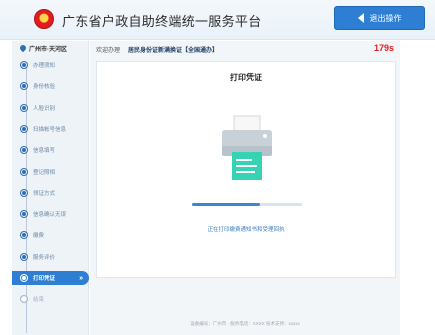 Image resolution: width=435 pixels, height=335 pixels. I want to click on print-status-text: 正在打印缴费通知书和受理回执, so click(246, 230).